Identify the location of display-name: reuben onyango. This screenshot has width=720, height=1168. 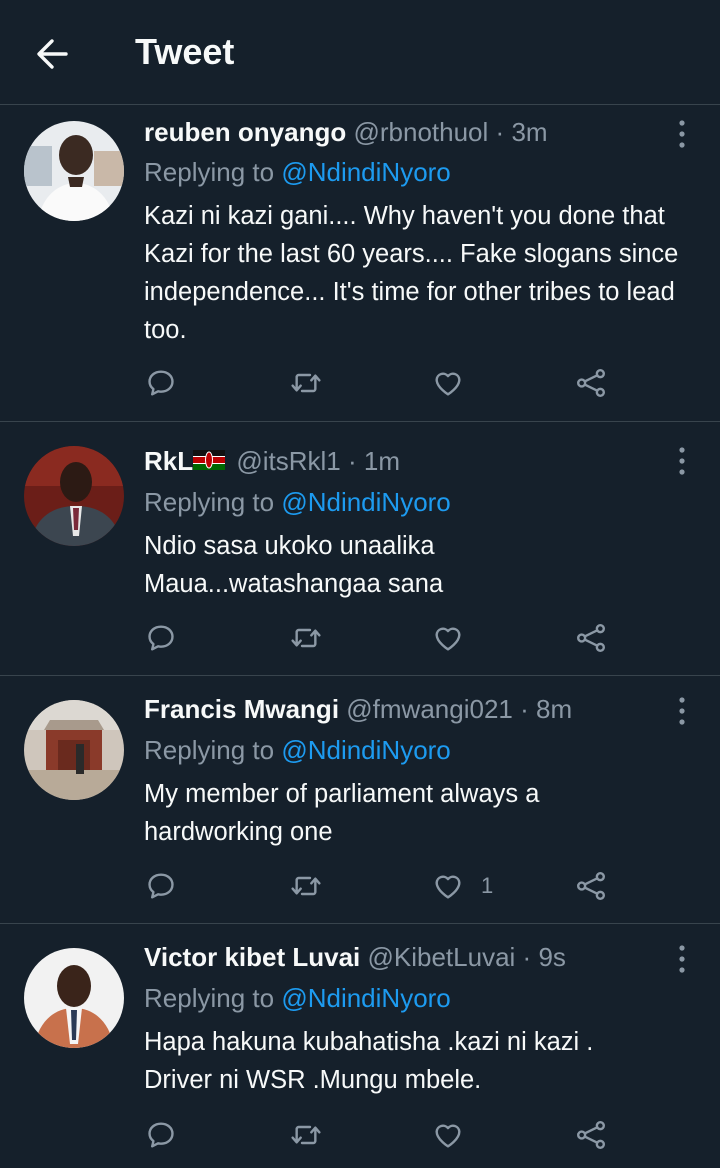
(245, 132).